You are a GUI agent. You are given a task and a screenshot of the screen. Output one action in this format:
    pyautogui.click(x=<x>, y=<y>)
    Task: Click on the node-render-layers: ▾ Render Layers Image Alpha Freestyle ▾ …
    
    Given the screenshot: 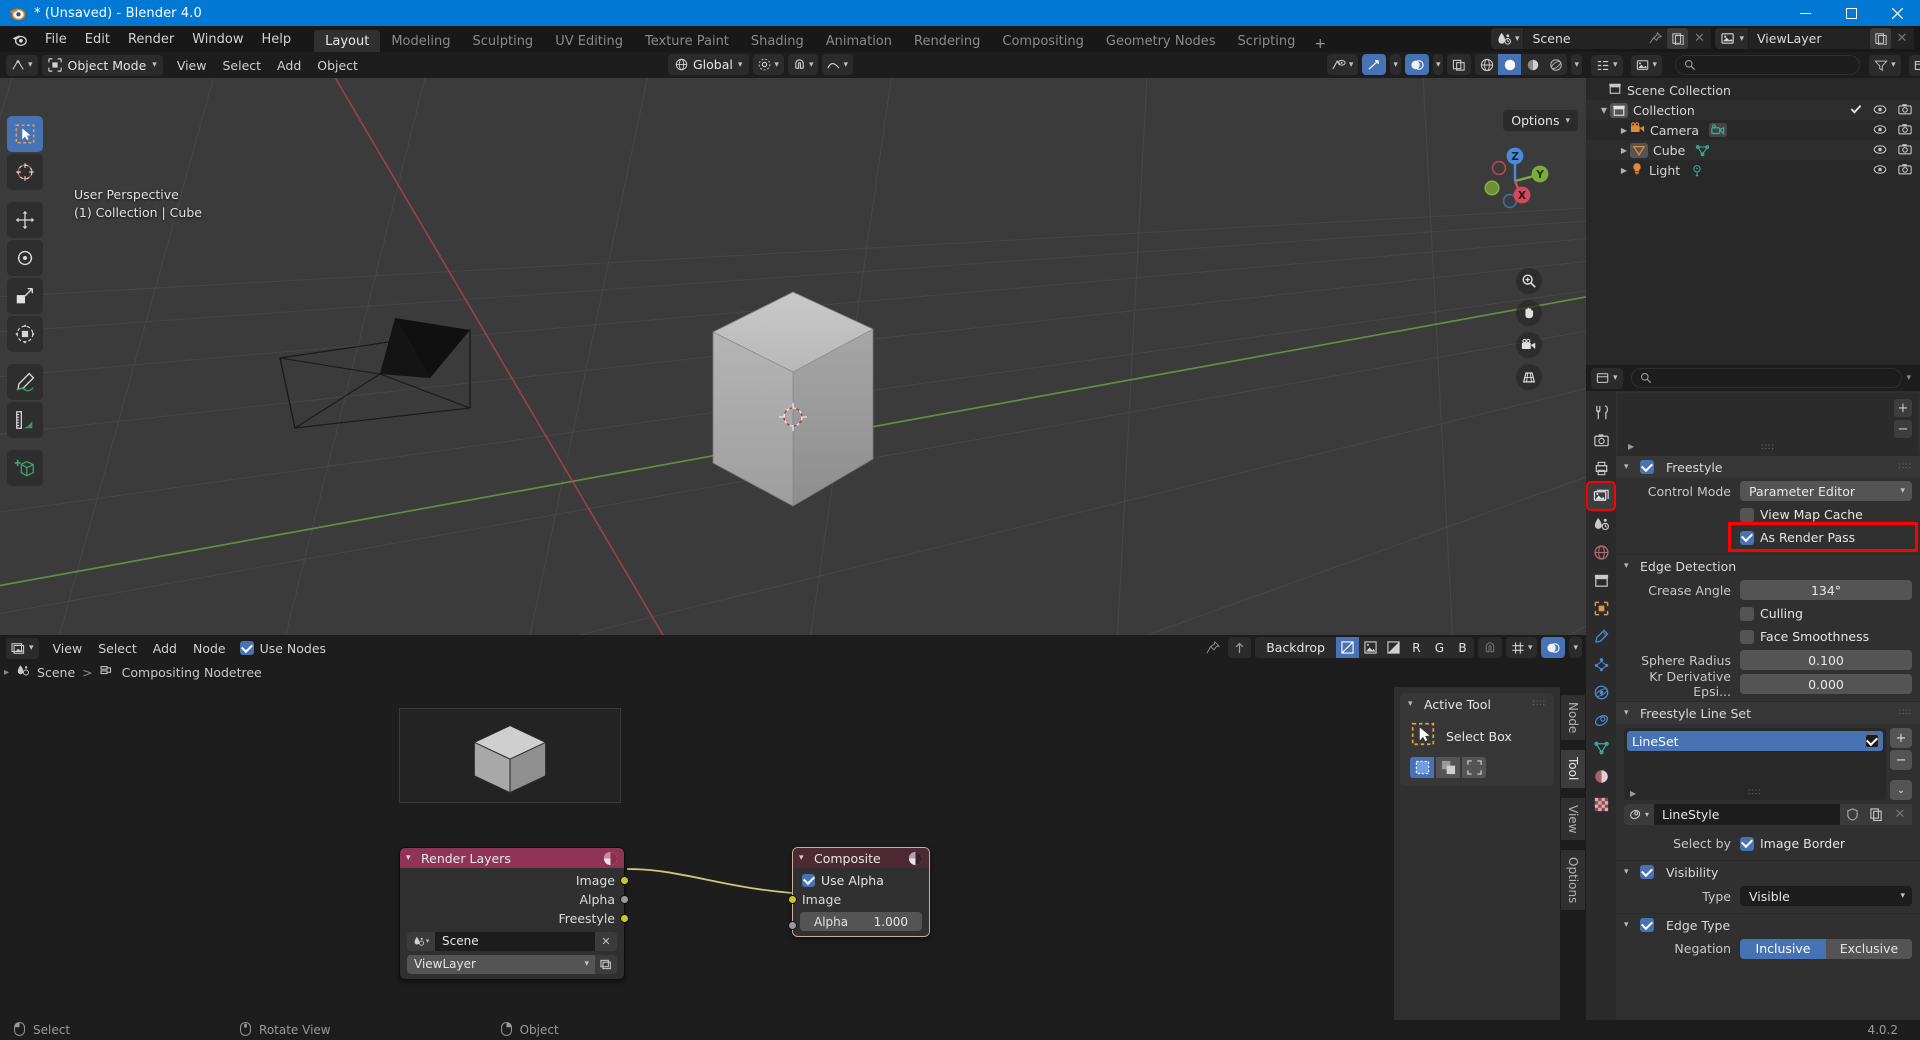 What is the action you would take?
    pyautogui.click(x=514, y=913)
    